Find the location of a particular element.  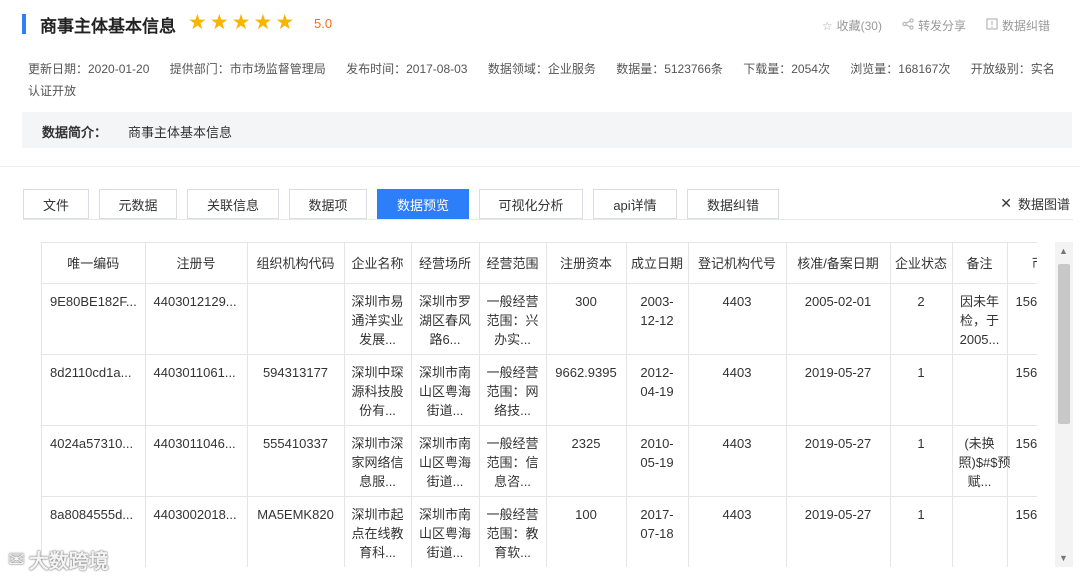

meta-updated: 更新日期：2020-01-20 is located at coordinates (89, 69).